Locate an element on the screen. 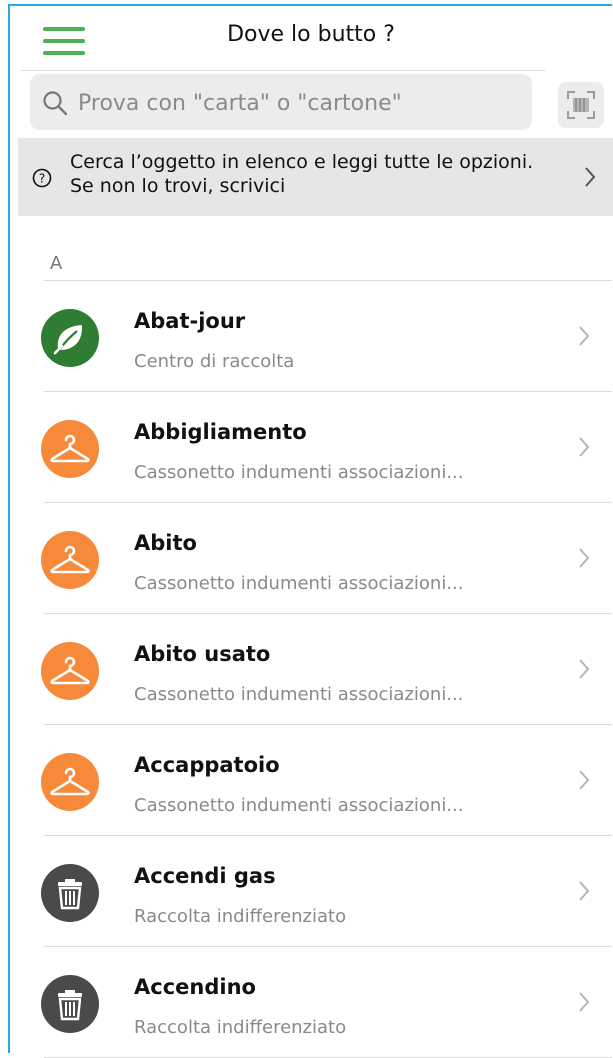 Image resolution: width=613 pixels, height=1058 pixels. app-header: Dove lo butto ? is located at coordinates (311, 39).